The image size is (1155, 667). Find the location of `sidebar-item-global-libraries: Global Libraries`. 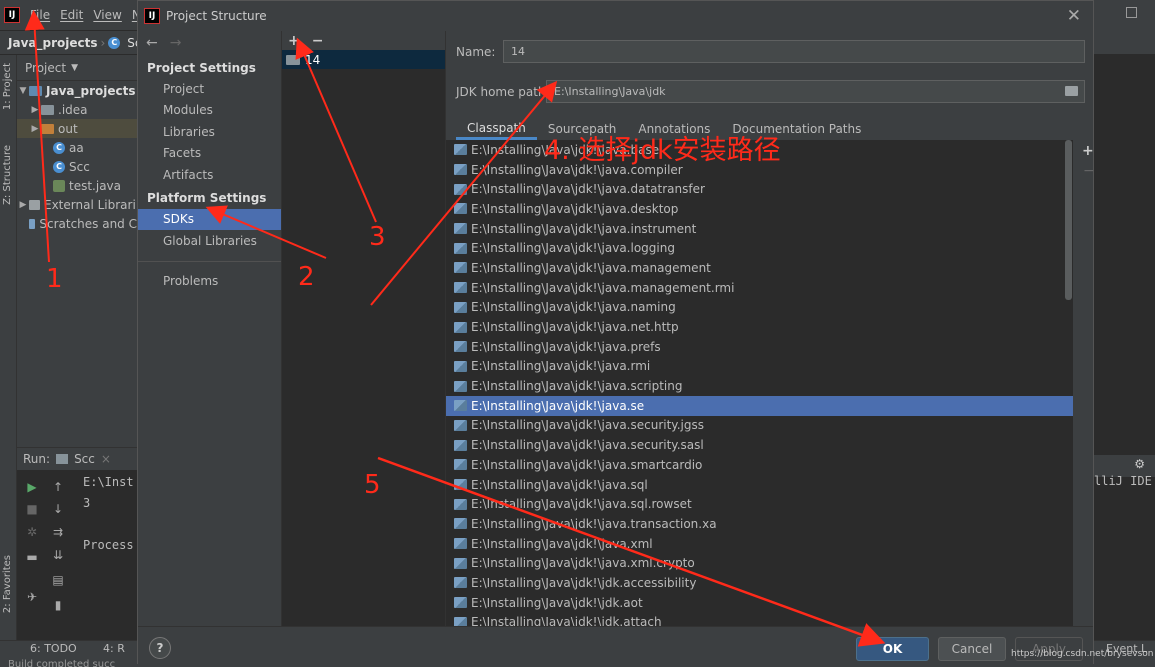

sidebar-item-global-libraries: Global Libraries is located at coordinates (209, 241).